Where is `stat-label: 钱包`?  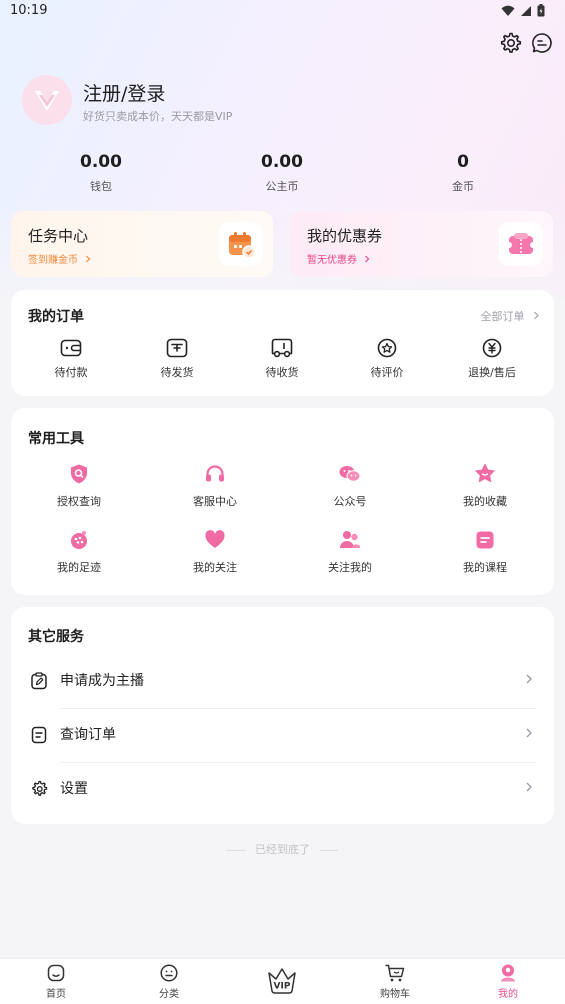 stat-label: 钱包 is located at coordinates (101, 186).